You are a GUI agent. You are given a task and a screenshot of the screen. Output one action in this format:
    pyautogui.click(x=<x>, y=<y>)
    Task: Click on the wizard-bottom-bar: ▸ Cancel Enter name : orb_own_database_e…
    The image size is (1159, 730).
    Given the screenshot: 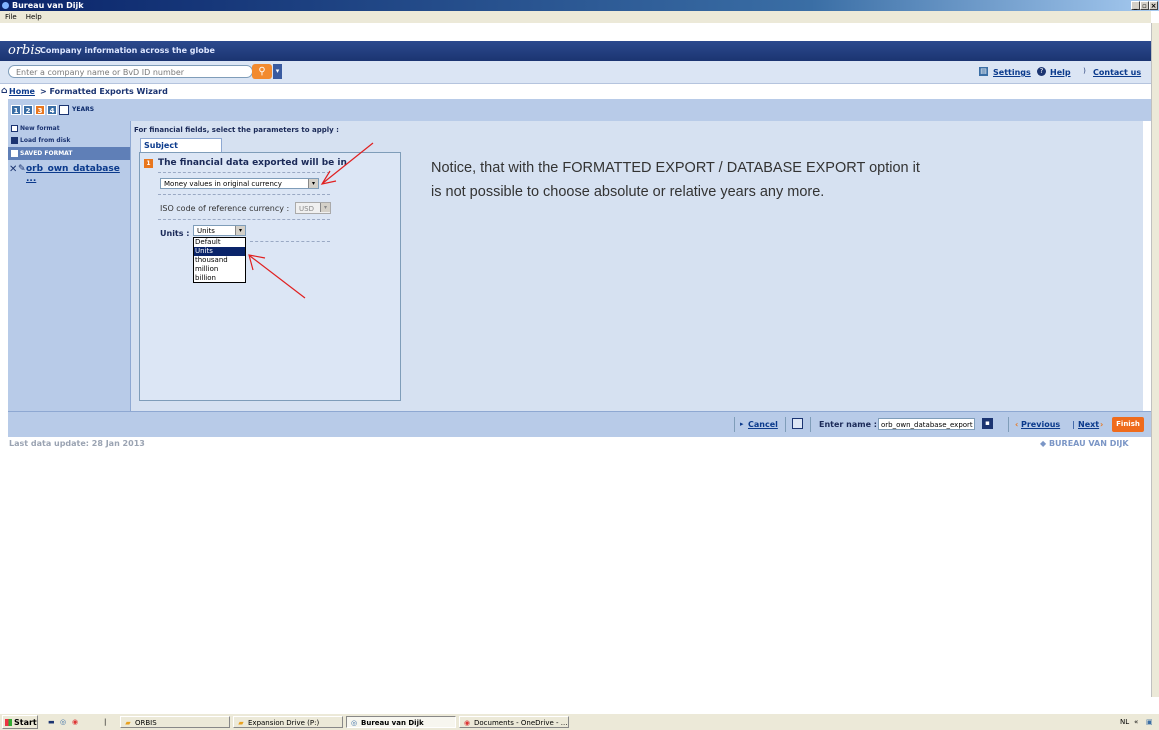 What is the action you would take?
    pyautogui.click(x=579, y=424)
    